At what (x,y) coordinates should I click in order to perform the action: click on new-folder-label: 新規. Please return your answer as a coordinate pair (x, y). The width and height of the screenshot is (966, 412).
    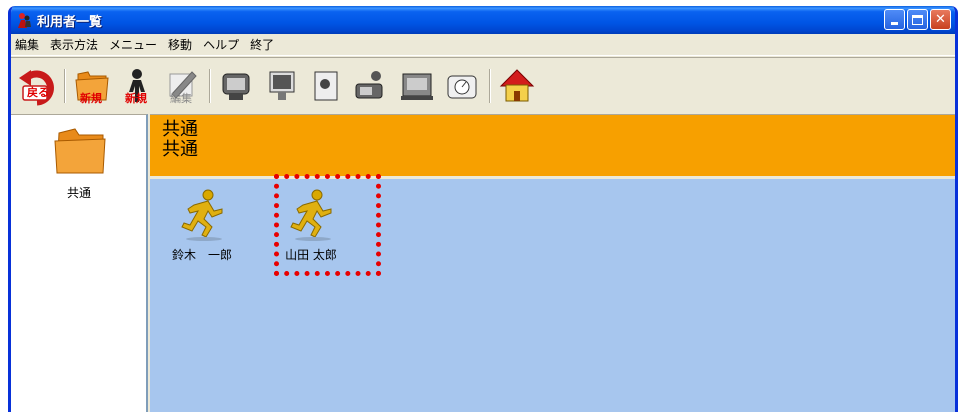
    Looking at the image, I should click on (91, 98).